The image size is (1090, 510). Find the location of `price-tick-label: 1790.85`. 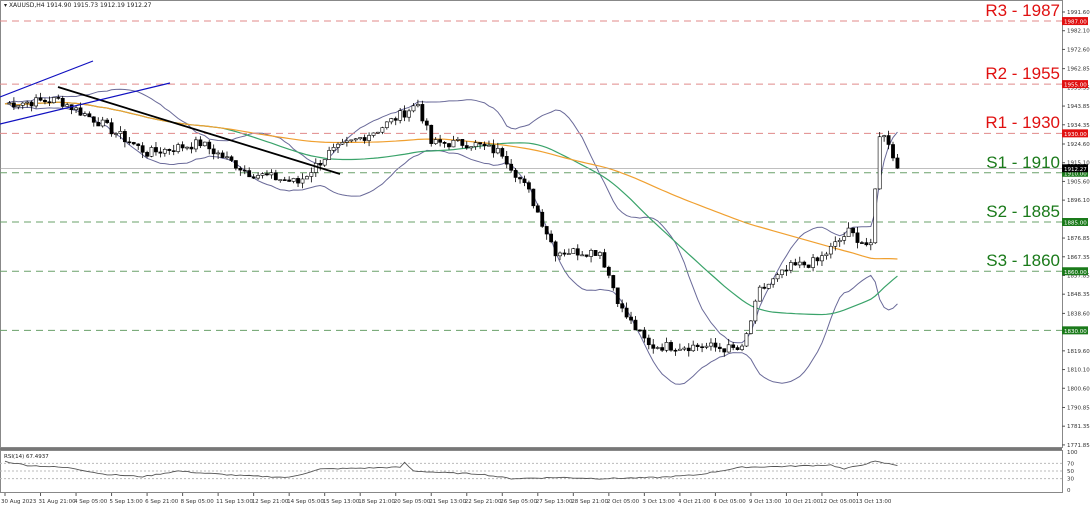

price-tick-label: 1790.85 is located at coordinates (1078, 408).